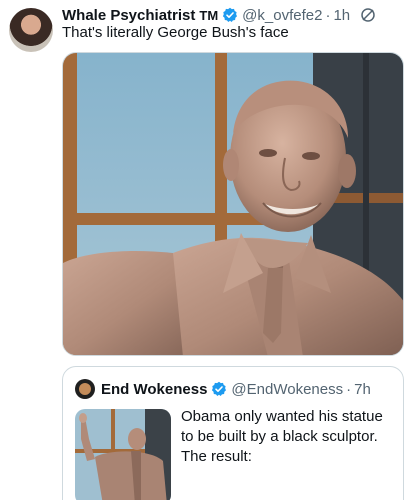 The height and width of the screenshot is (500, 414). I want to click on statue-thumbnail-photo, so click(123, 454).